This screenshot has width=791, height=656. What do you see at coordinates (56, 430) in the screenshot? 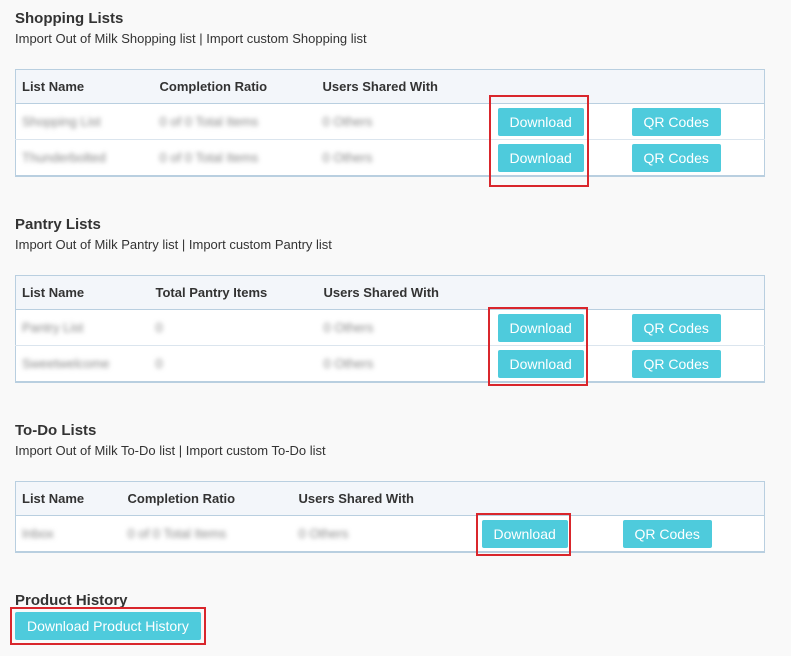
I see `todo-title: To-Do Lists` at bounding box center [56, 430].